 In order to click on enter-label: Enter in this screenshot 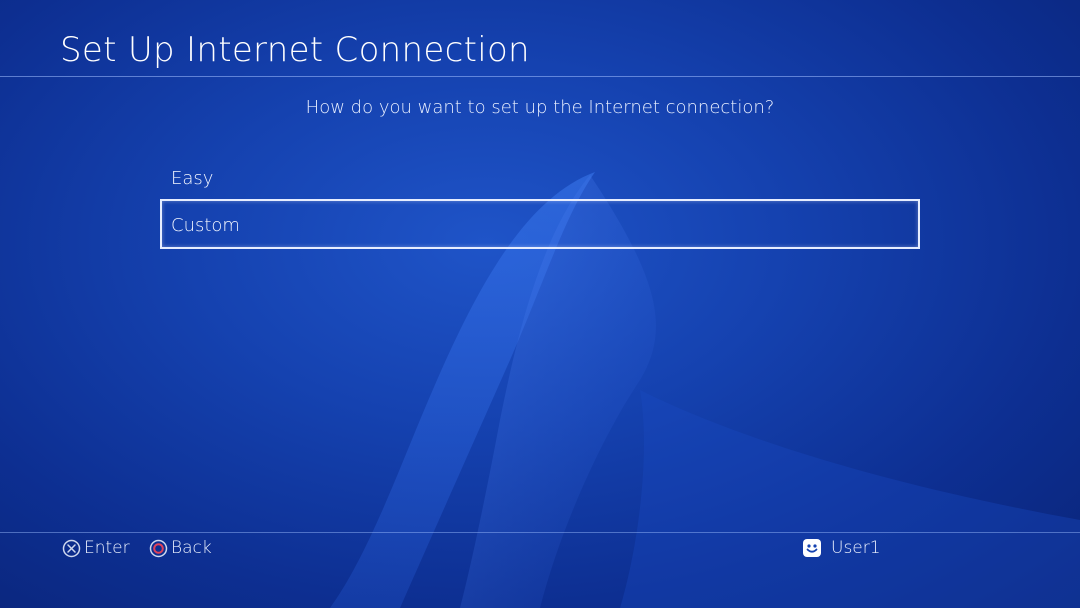, I will do `click(107, 548)`.